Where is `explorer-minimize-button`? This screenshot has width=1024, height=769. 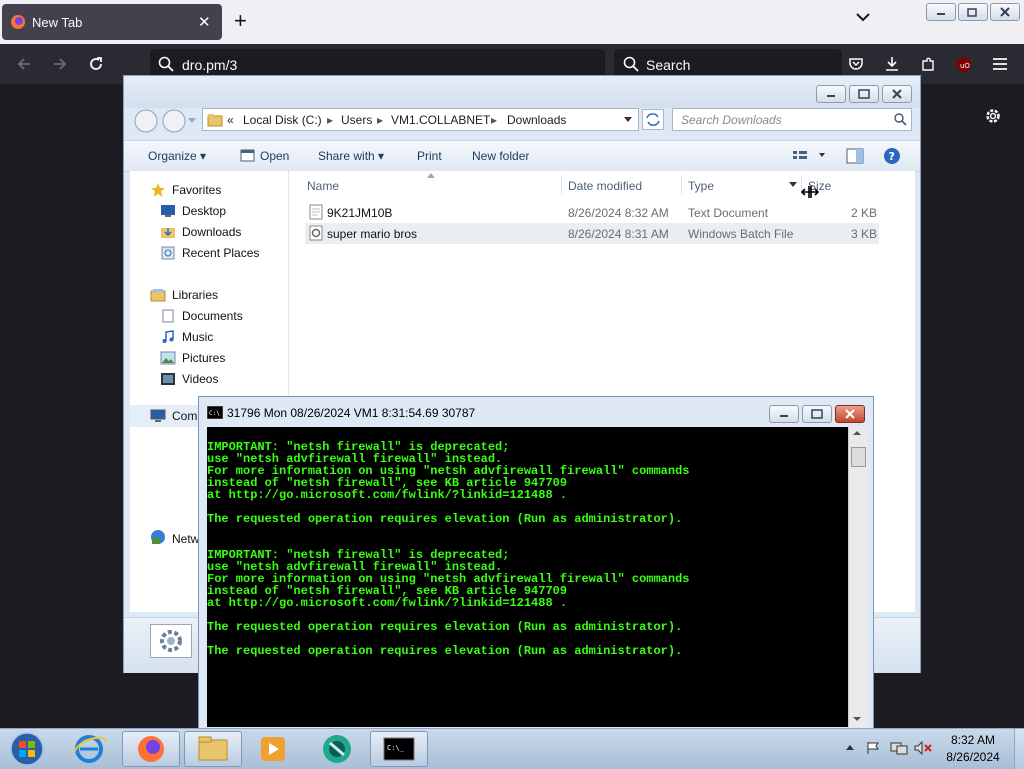 explorer-minimize-button is located at coordinates (831, 94).